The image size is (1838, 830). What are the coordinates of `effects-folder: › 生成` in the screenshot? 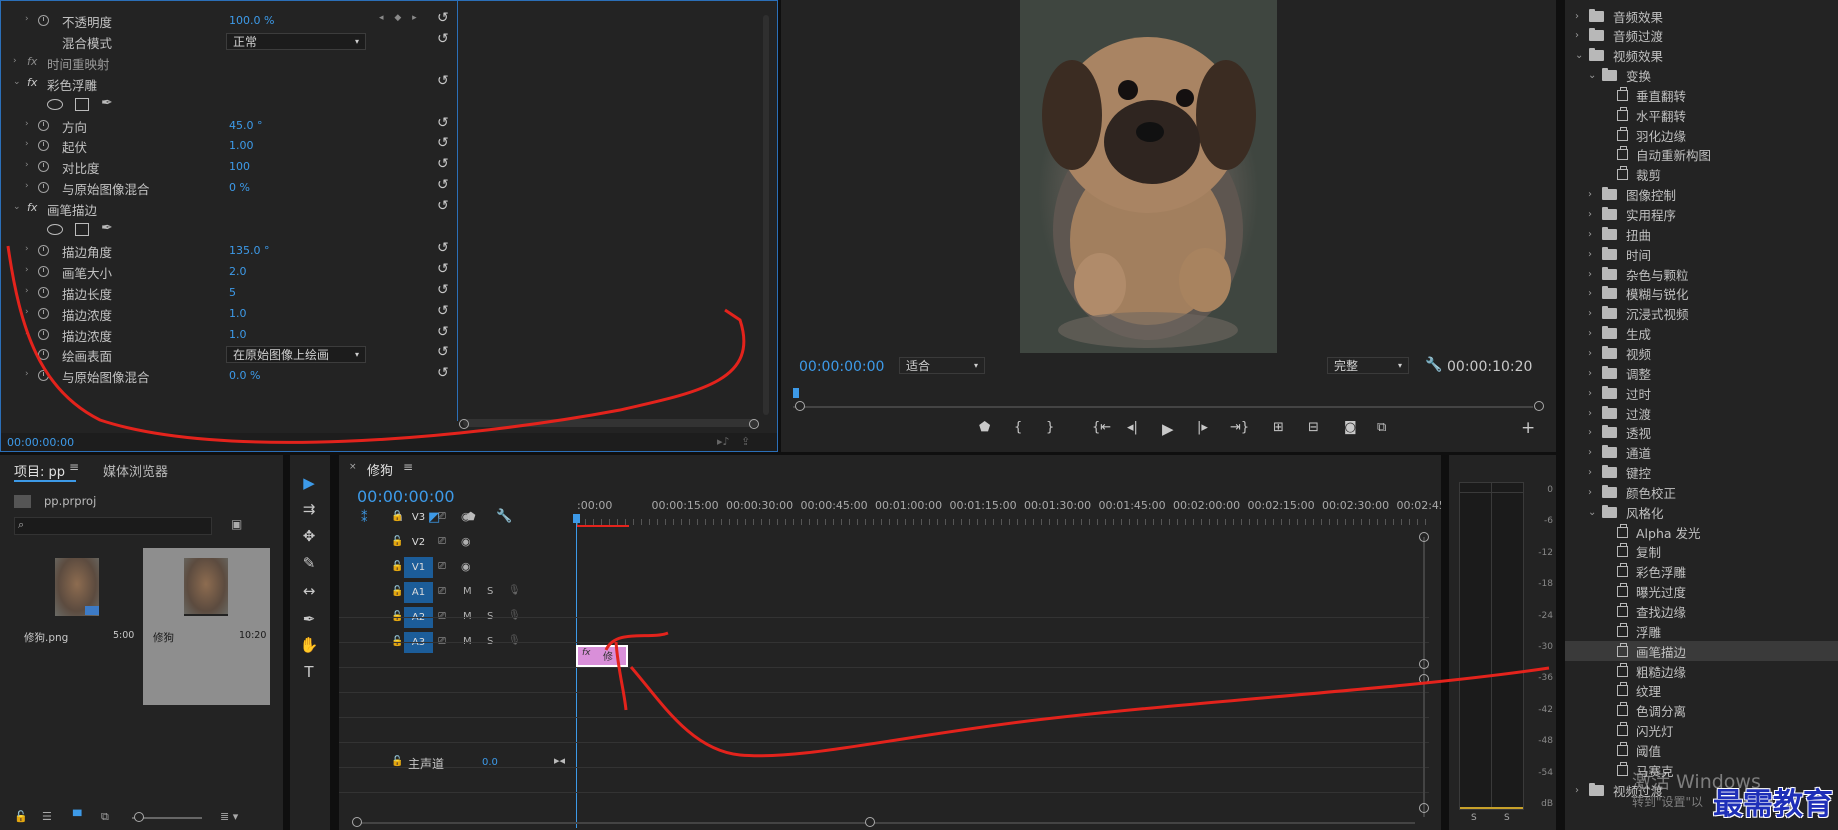 It's located at (1701, 334).